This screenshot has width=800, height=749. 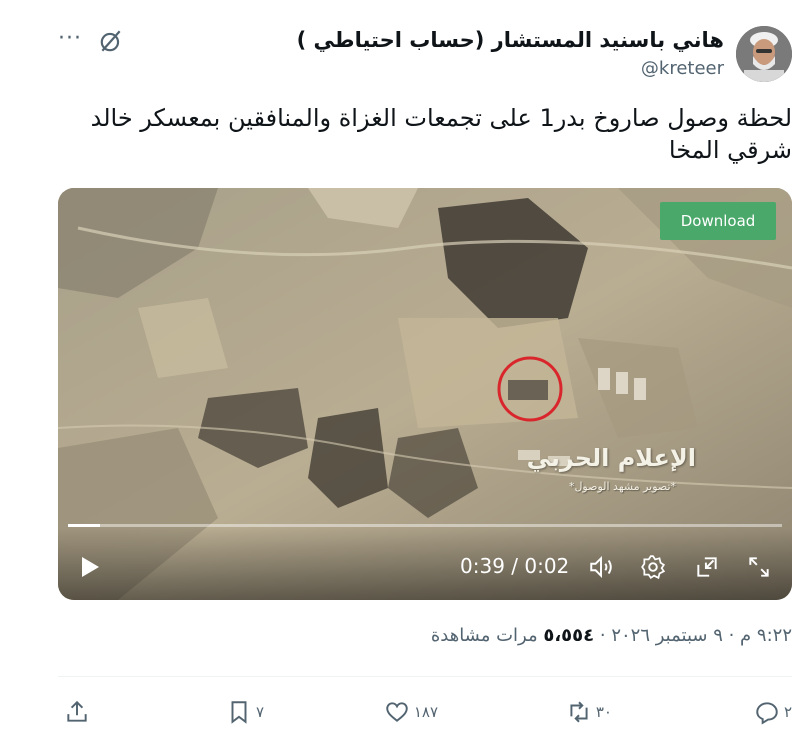 I want to click on like-icon, so click(x=397, y=712).